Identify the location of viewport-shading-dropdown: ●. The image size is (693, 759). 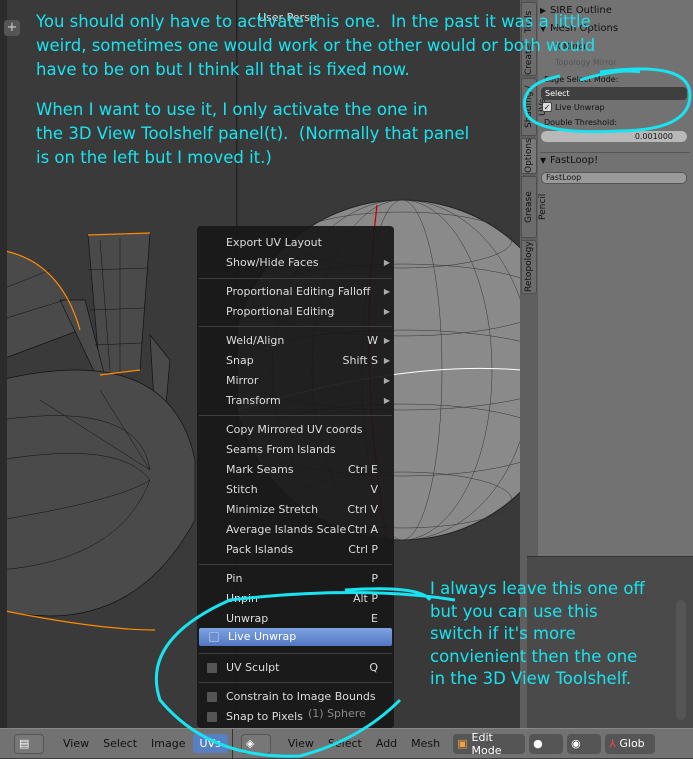
(546, 743).